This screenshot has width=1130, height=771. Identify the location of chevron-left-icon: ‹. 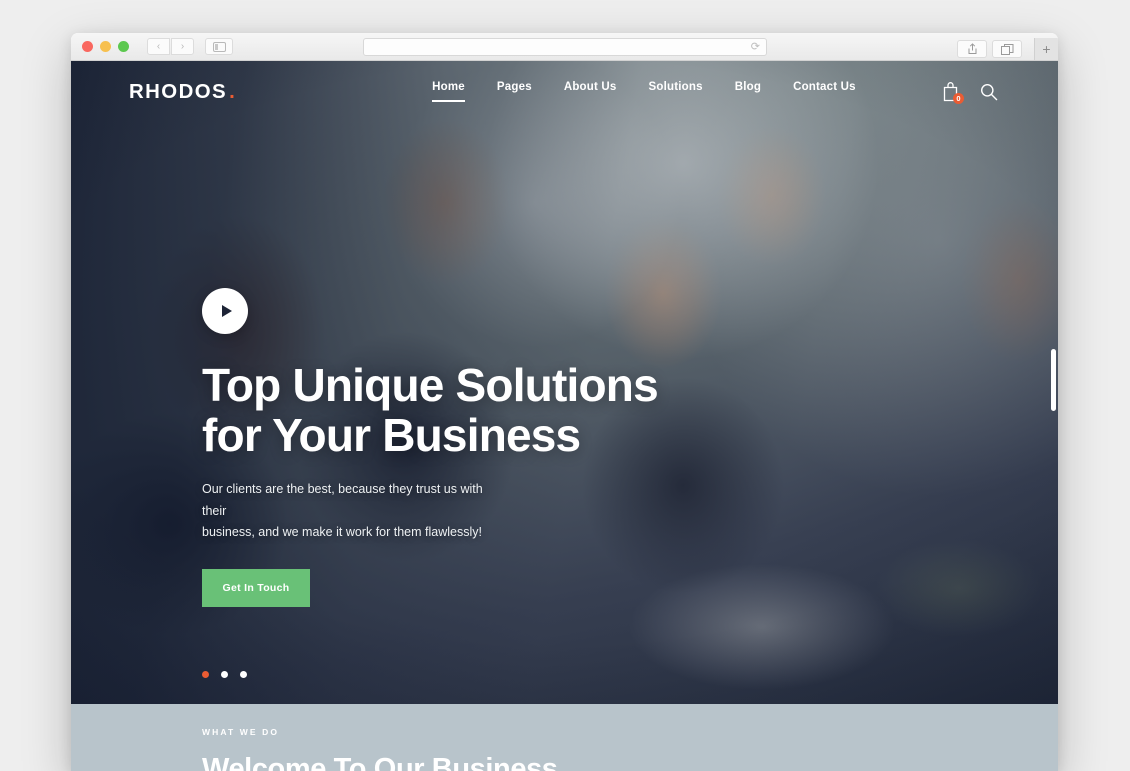
(158, 46).